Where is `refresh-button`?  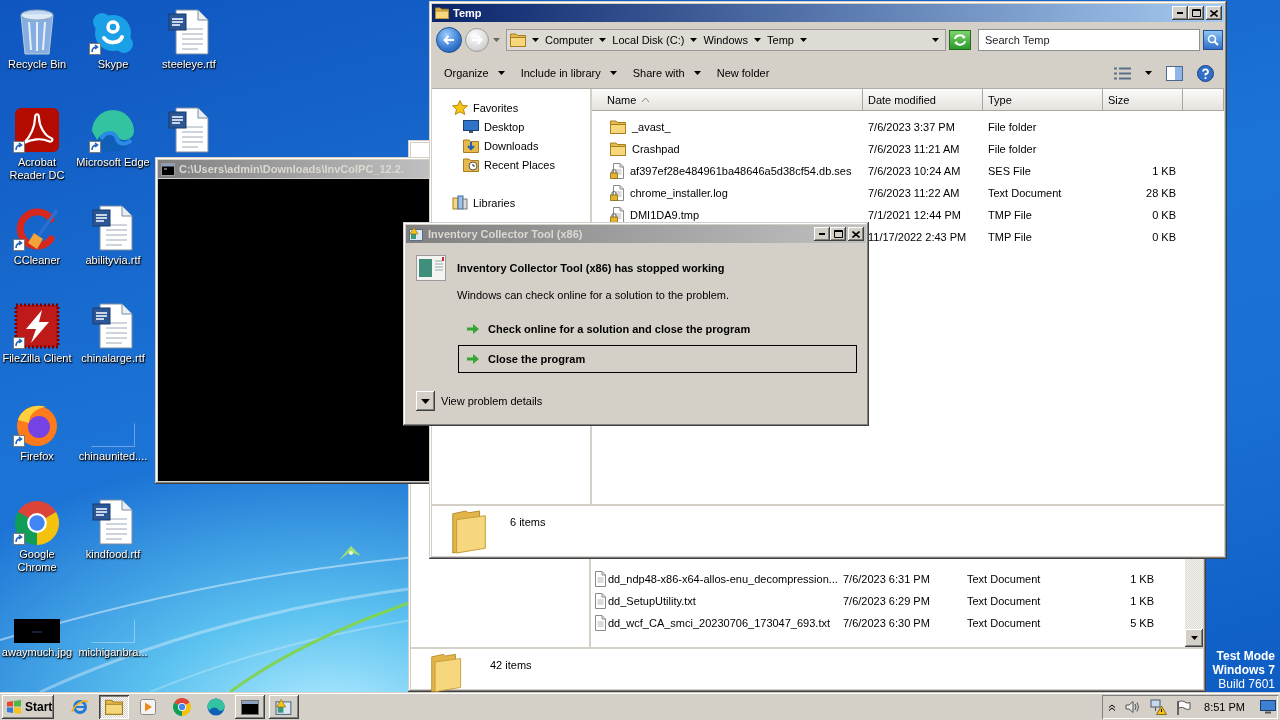
refresh-button is located at coordinates (960, 40).